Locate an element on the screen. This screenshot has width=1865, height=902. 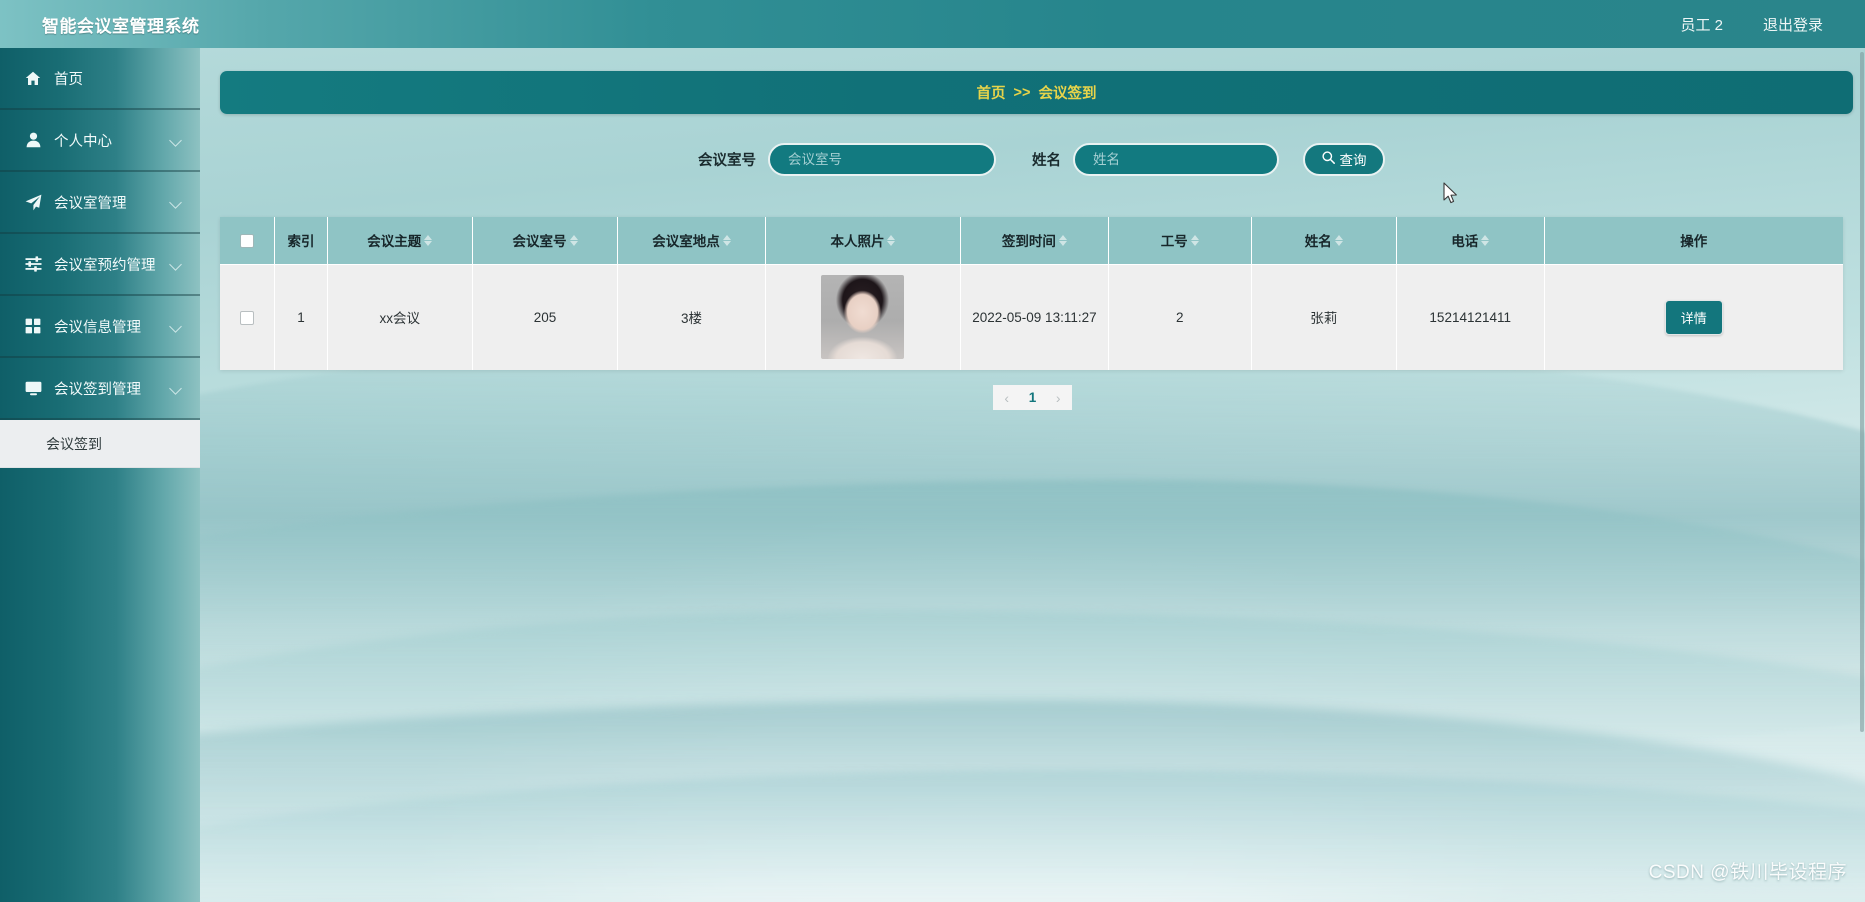
cell-photo is located at coordinates (863, 317).